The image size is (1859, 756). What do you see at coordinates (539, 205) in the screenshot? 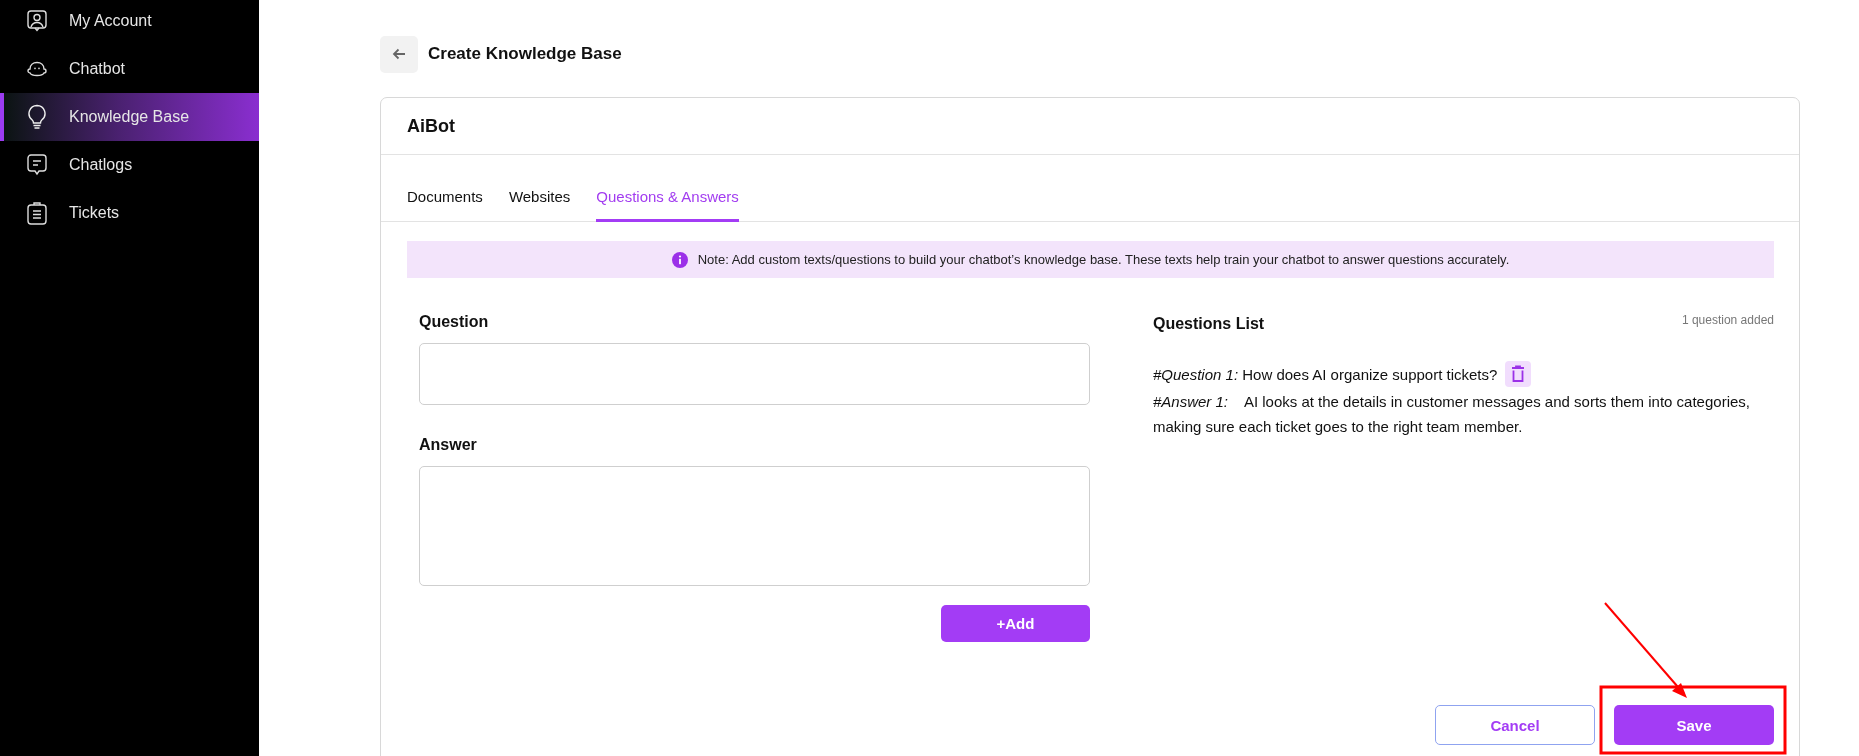
I see `tab: Websites` at bounding box center [539, 205].